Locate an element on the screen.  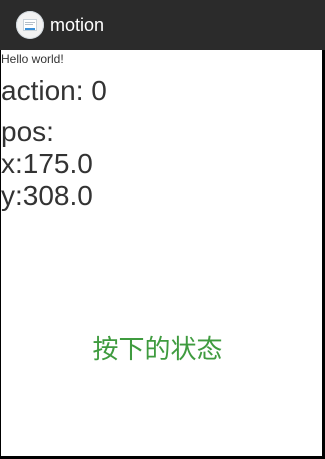
position-block: pos: x:175.0 y:308.0 is located at coordinates (47, 164).